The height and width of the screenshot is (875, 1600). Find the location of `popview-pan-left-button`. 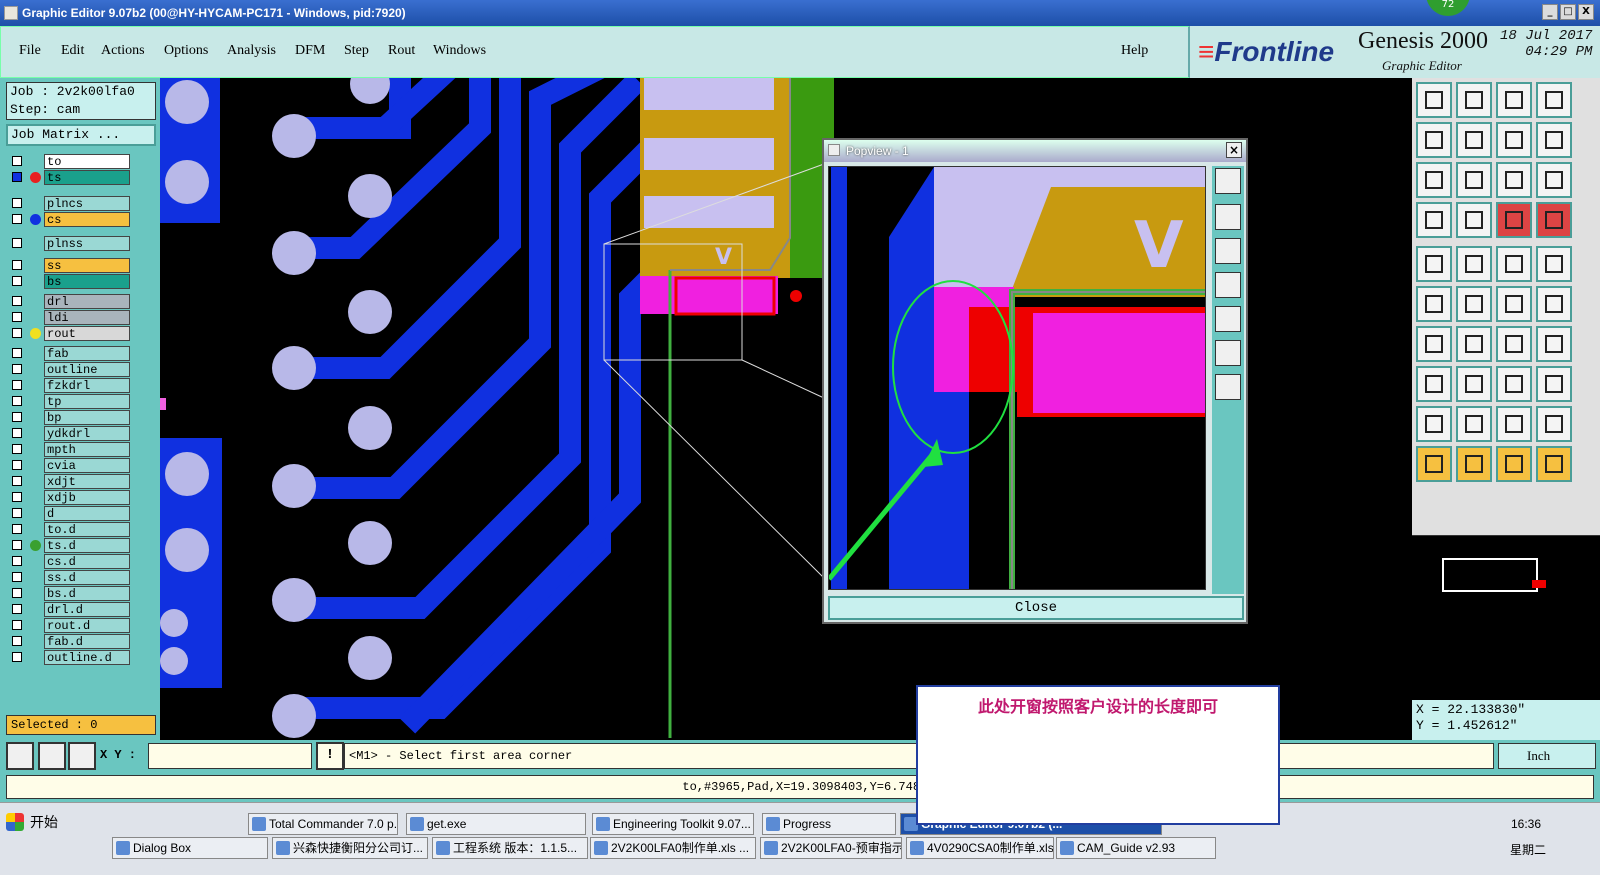

popview-pan-left-button is located at coordinates (1228, 285).